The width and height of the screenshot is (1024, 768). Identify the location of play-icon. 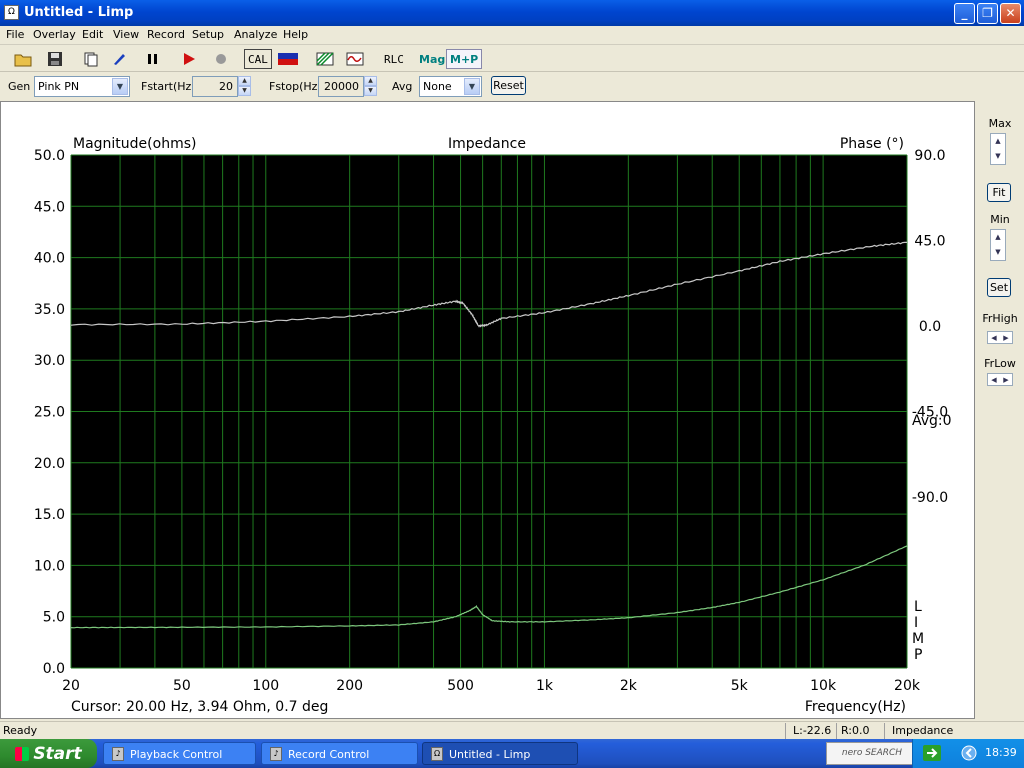
(189, 59).